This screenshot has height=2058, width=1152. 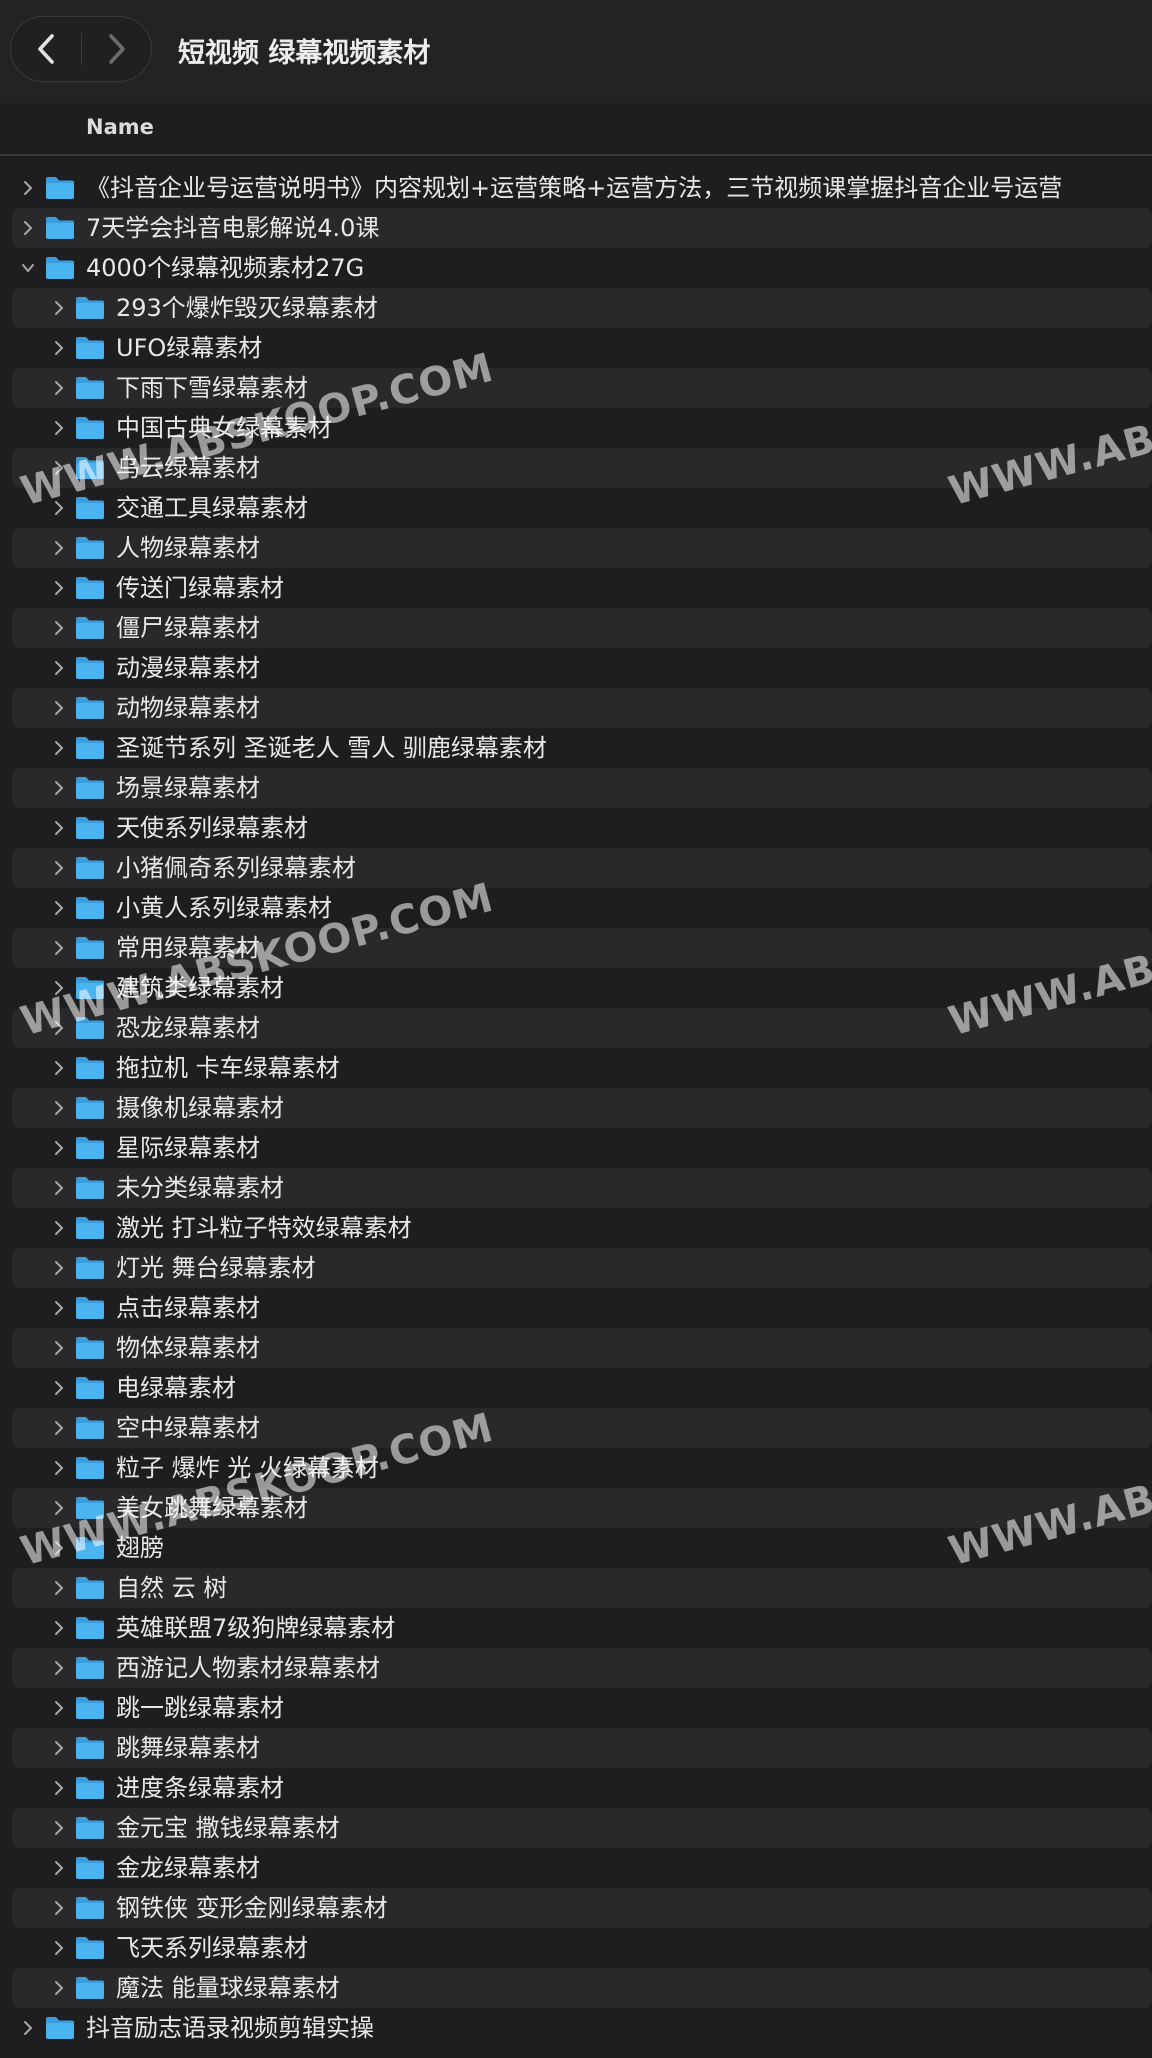 What do you see at coordinates (576, 748) in the screenshot?
I see `list-item: 圣诞节系列 圣诞老人 雪人 驯鹿绿幕素材` at bounding box center [576, 748].